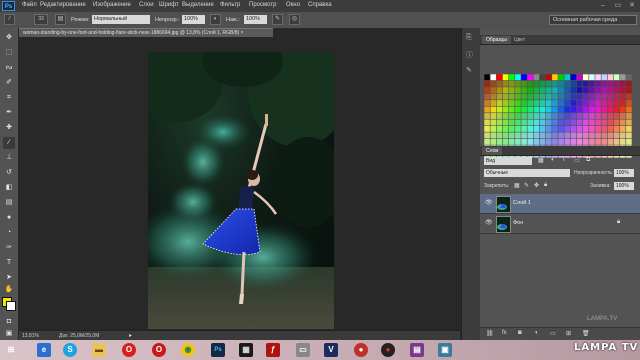 This screenshot has width=640, height=360. Describe the element at coordinates (577, 160) in the screenshot. I see `filter-shape-icon: ▭` at that location.